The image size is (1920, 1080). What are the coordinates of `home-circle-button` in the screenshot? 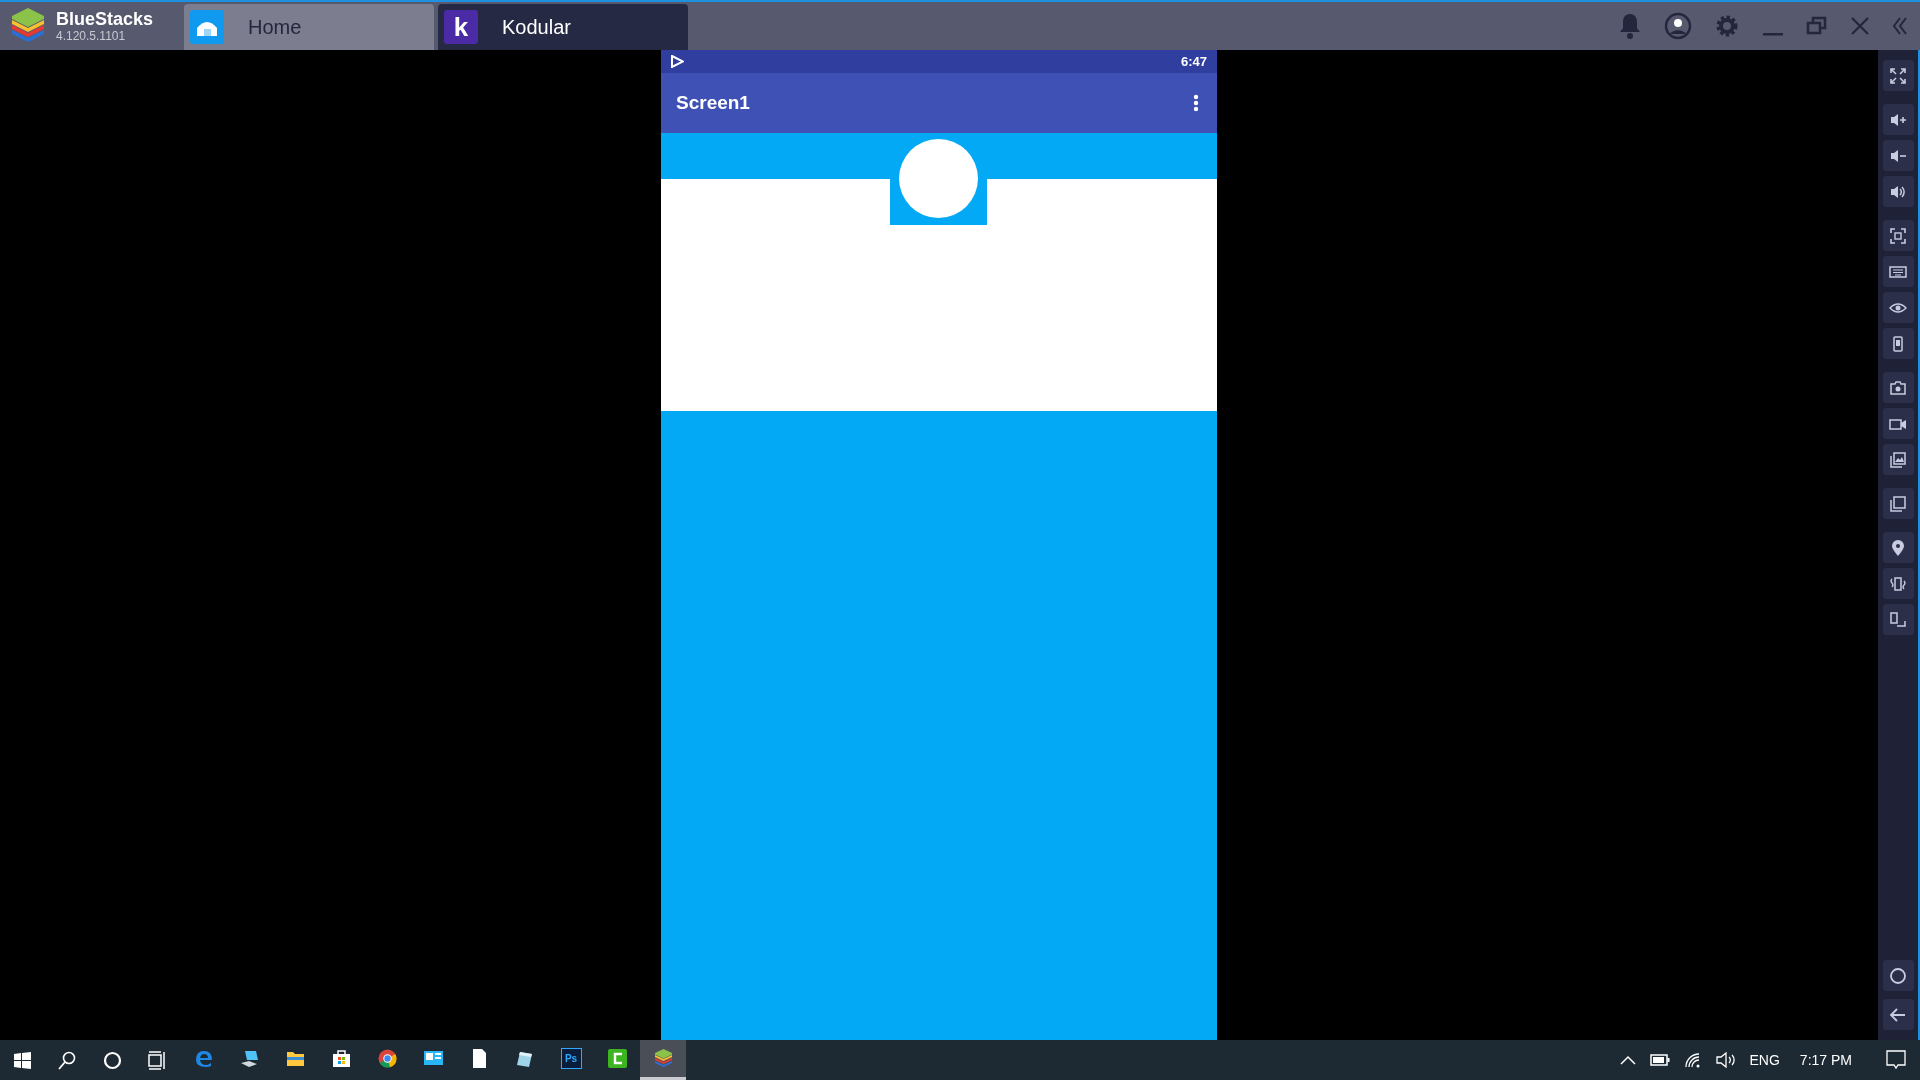 It's located at (1898, 975).